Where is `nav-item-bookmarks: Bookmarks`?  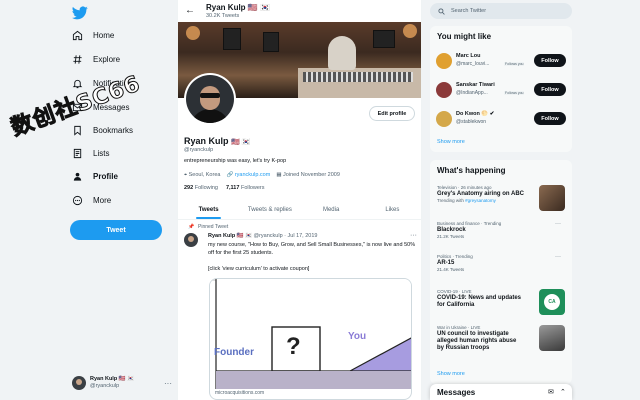
nav-item-bookmarks: Bookmarks is located at coordinates (102, 130).